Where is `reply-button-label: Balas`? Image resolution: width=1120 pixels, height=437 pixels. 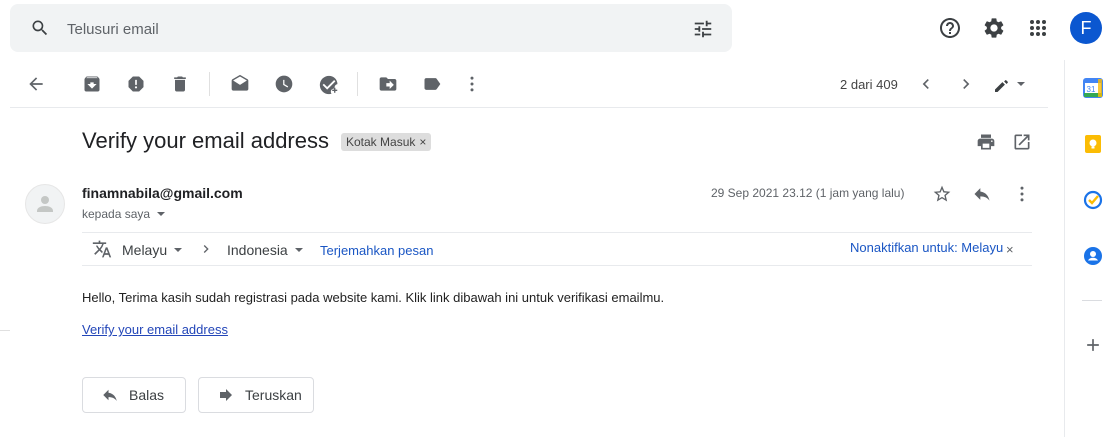
reply-button-label: Balas is located at coordinates (147, 395).